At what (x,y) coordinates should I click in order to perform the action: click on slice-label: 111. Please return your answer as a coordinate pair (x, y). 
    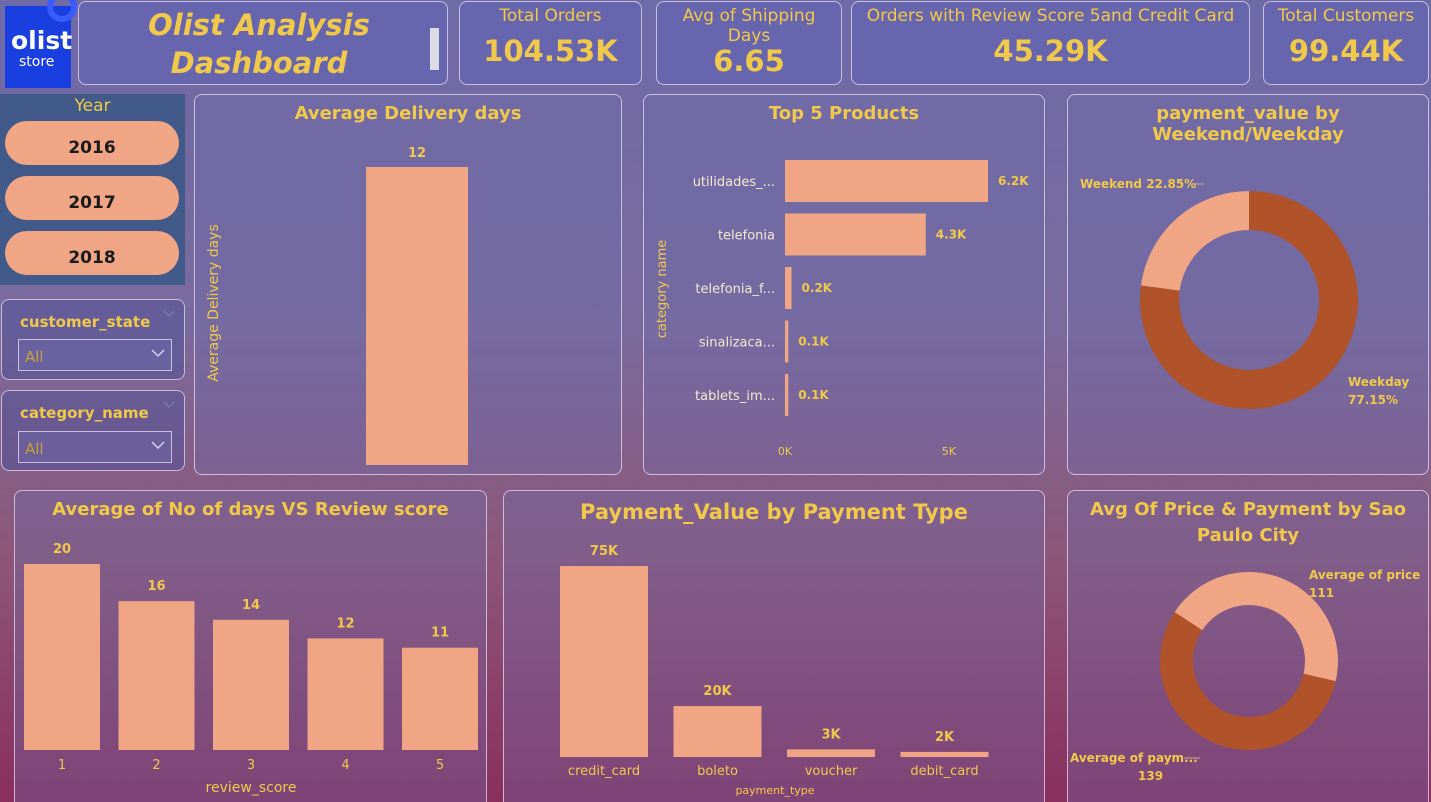
    Looking at the image, I should click on (1321, 593).